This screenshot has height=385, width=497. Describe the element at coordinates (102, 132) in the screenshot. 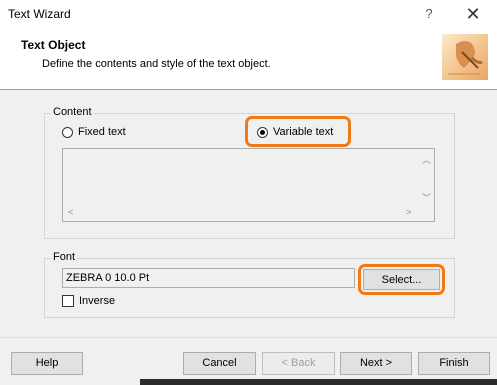

I see `fixed-text-label: Fixed text` at that location.